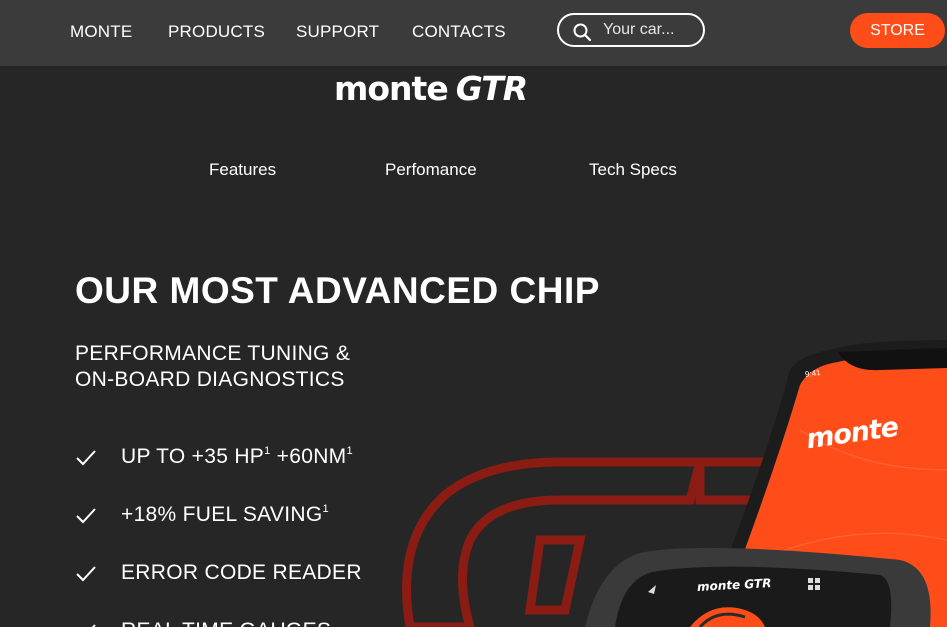 This screenshot has width=947, height=627. Describe the element at coordinates (225, 514) in the screenshot. I see `feature-text: +18% FUEL SAVING1` at that location.